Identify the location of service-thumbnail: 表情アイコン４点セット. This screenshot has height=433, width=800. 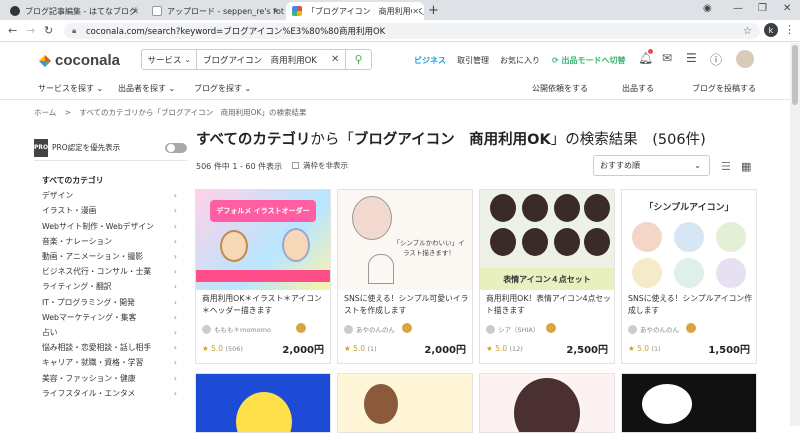
(547, 240).